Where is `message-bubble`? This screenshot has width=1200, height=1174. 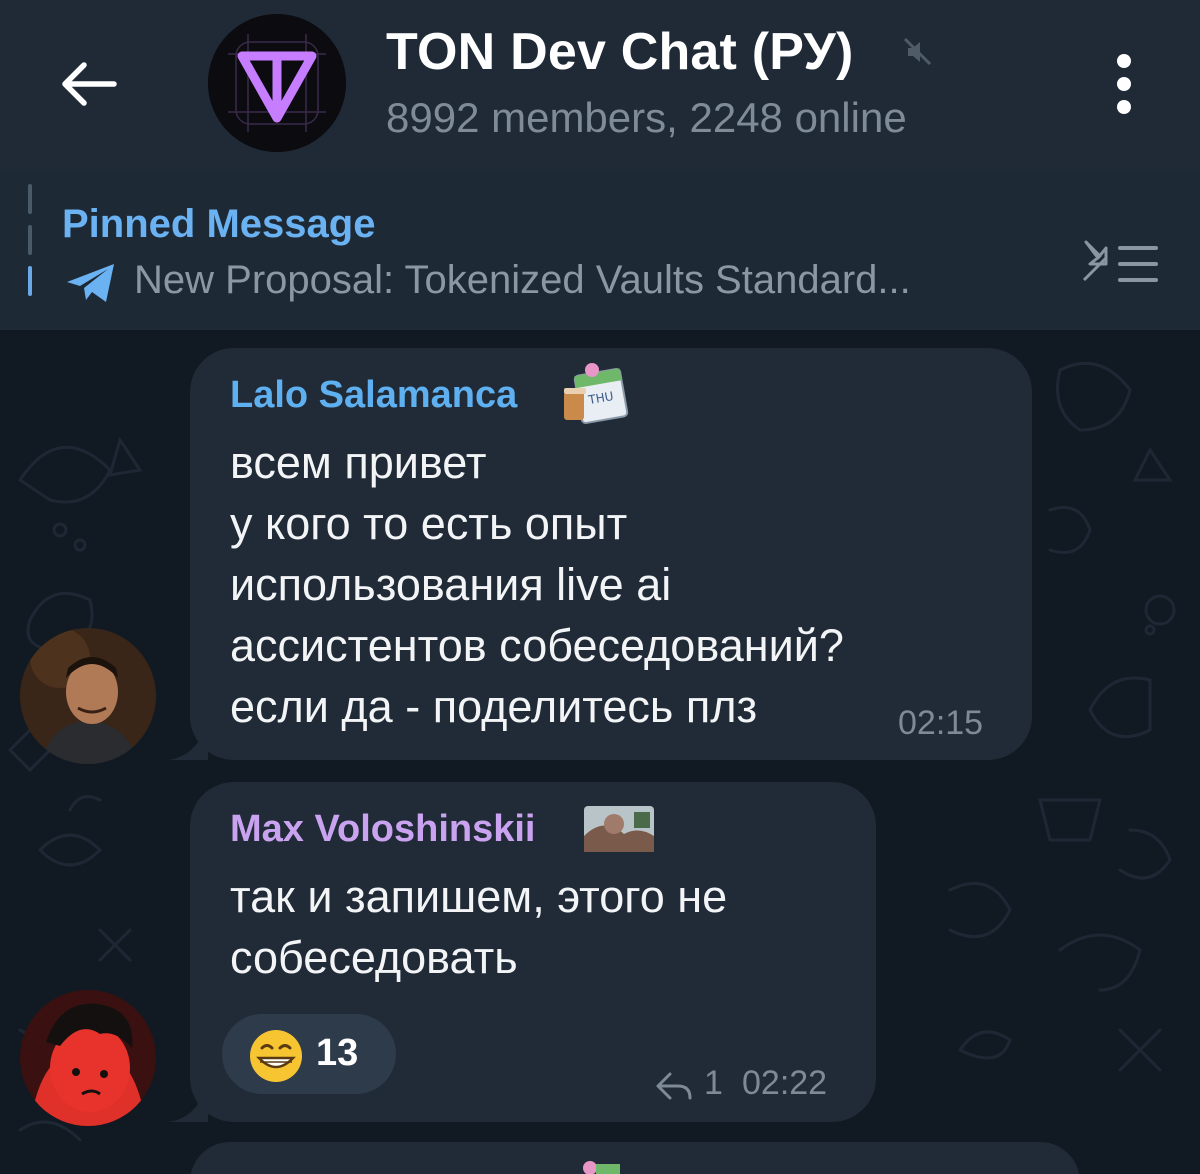
message-bubble is located at coordinates (635, 1158).